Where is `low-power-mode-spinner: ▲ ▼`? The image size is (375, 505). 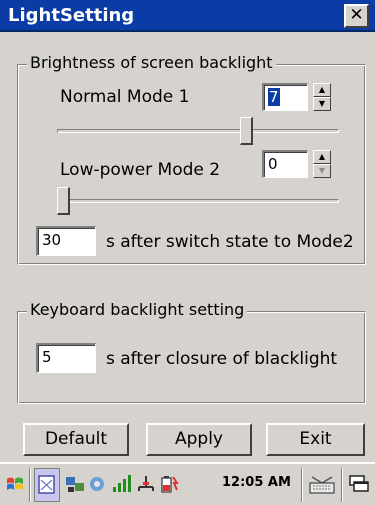
low-power-mode-spinner: ▲ ▼ is located at coordinates (322, 164).